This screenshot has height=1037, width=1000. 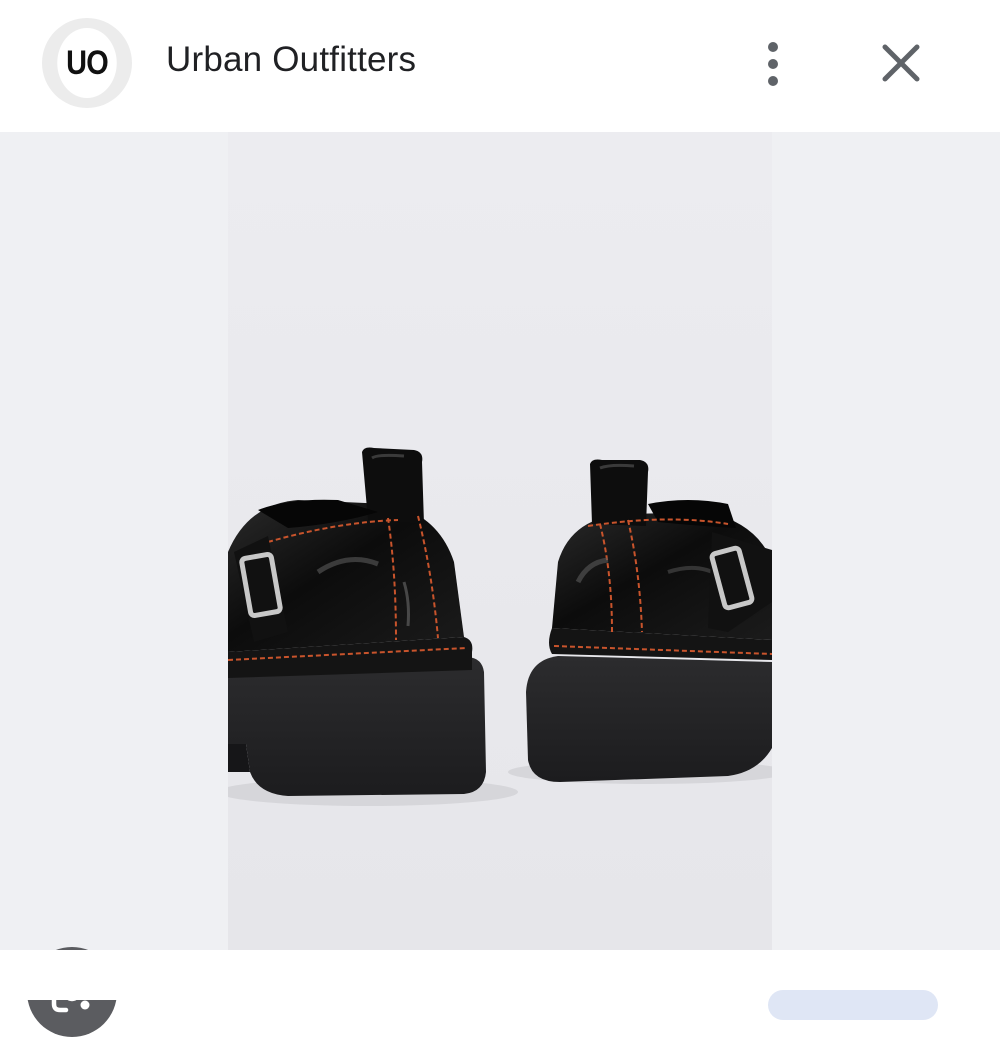 I want to click on more-options-button, so click(x=773, y=64).